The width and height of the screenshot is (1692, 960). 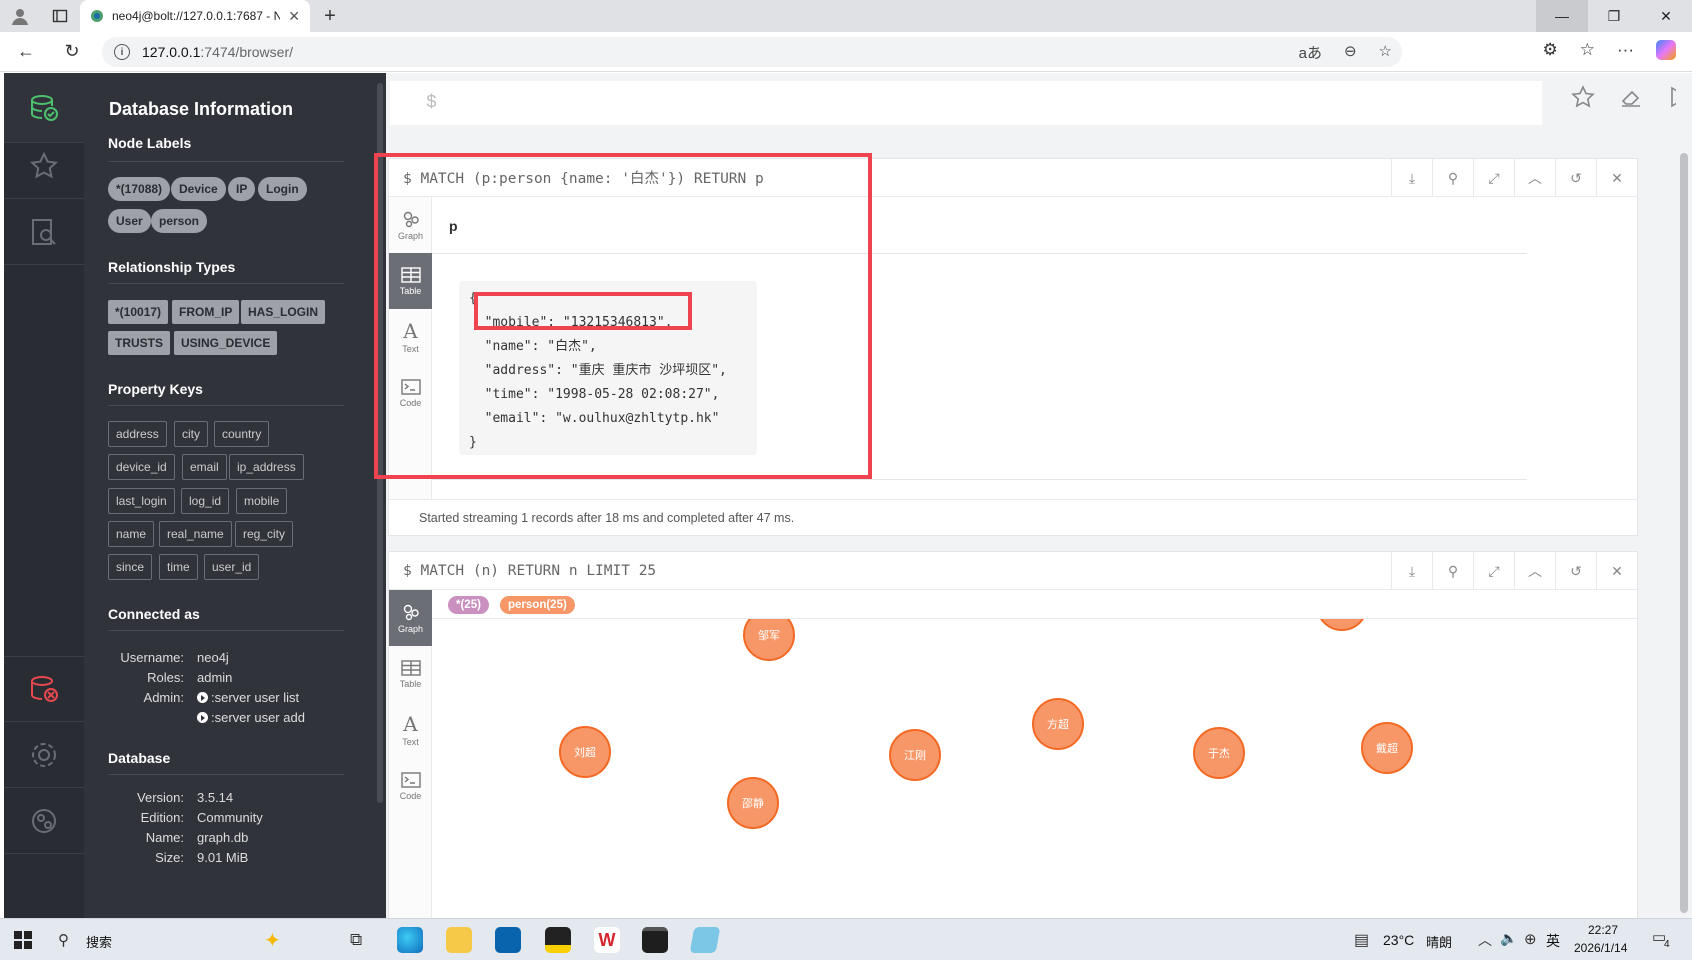 I want to click on settings-gear-icon, so click(x=44, y=755).